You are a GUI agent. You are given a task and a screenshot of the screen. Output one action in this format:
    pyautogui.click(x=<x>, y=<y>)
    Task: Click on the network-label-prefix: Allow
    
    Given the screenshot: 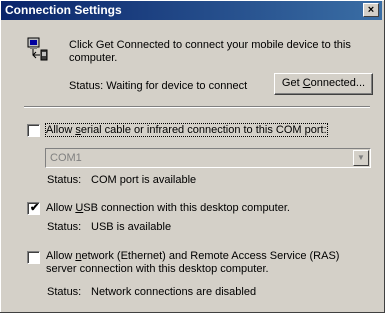 What is the action you would take?
    pyautogui.click(x=61, y=256)
    